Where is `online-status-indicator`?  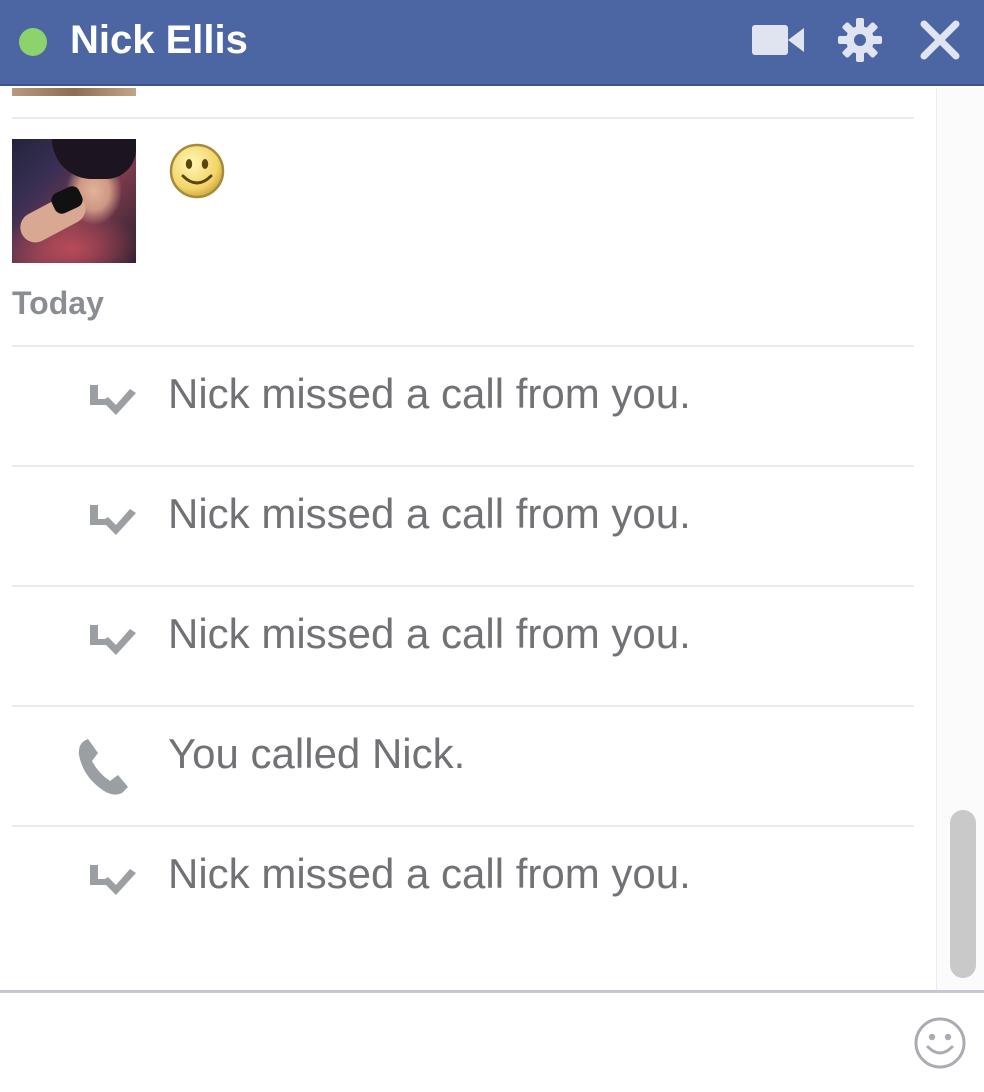 online-status-indicator is located at coordinates (33, 42).